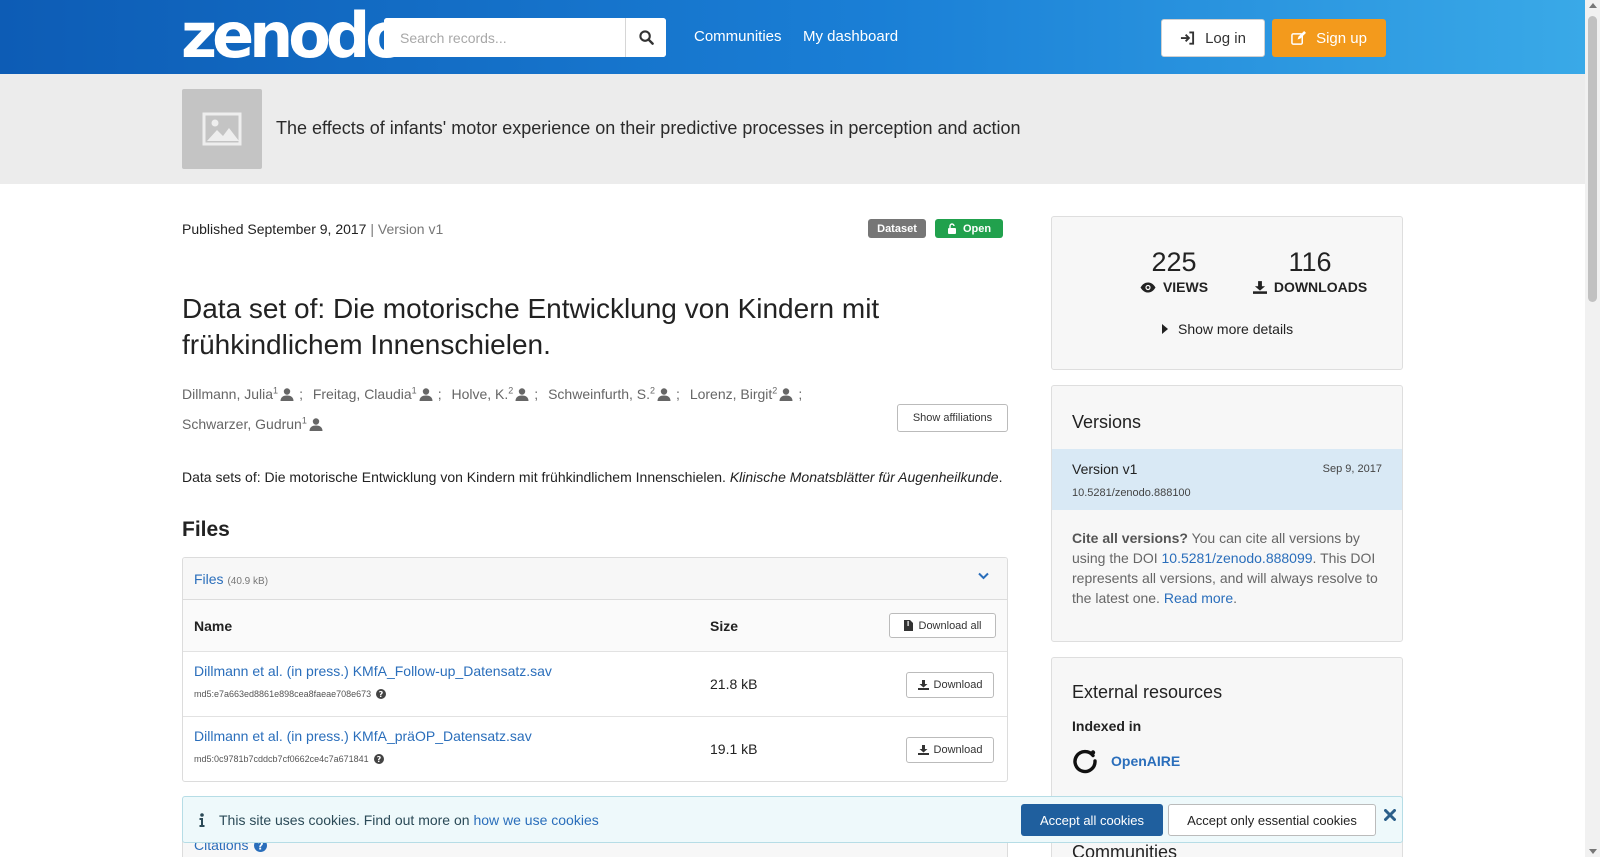 This screenshot has height=857, width=1600. I want to click on author-name: Schweinfurth, S., so click(599, 394).